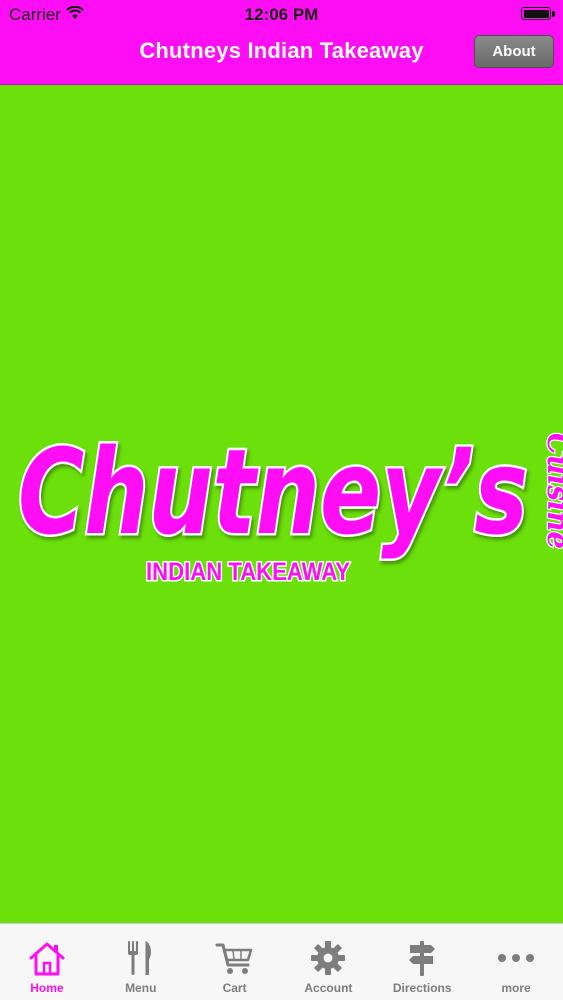 The width and height of the screenshot is (563, 1000). I want to click on battery-icon, so click(536, 13).